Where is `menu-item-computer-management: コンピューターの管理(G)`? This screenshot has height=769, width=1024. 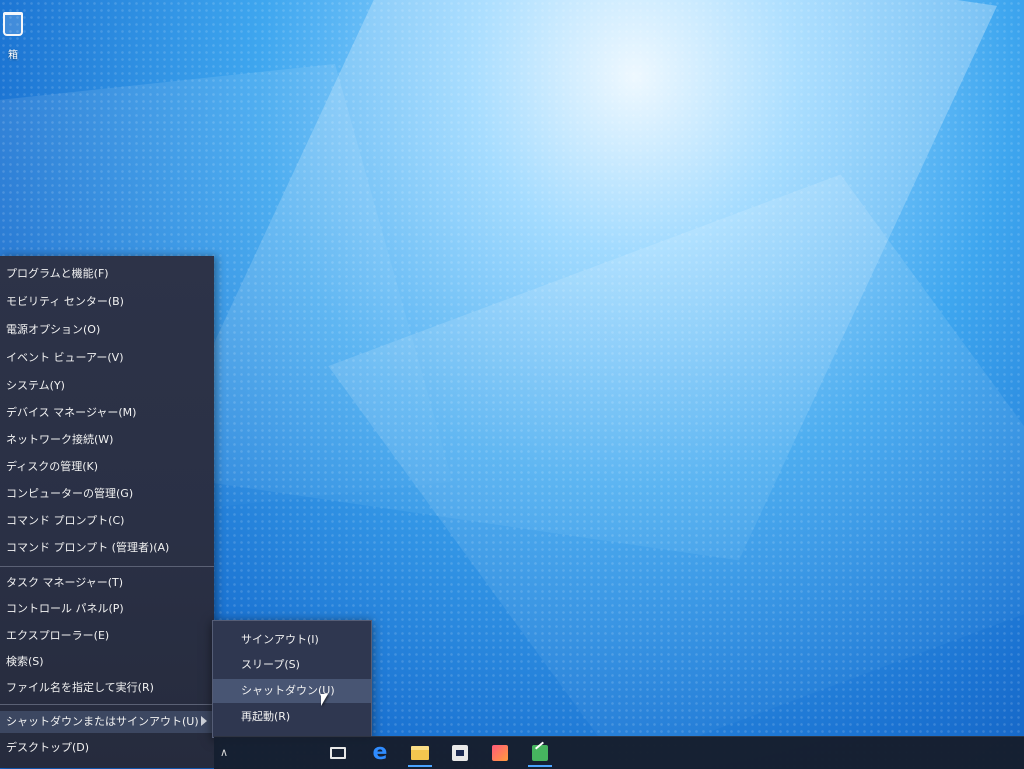 menu-item-computer-management: コンピューターの管理(G) is located at coordinates (107, 494).